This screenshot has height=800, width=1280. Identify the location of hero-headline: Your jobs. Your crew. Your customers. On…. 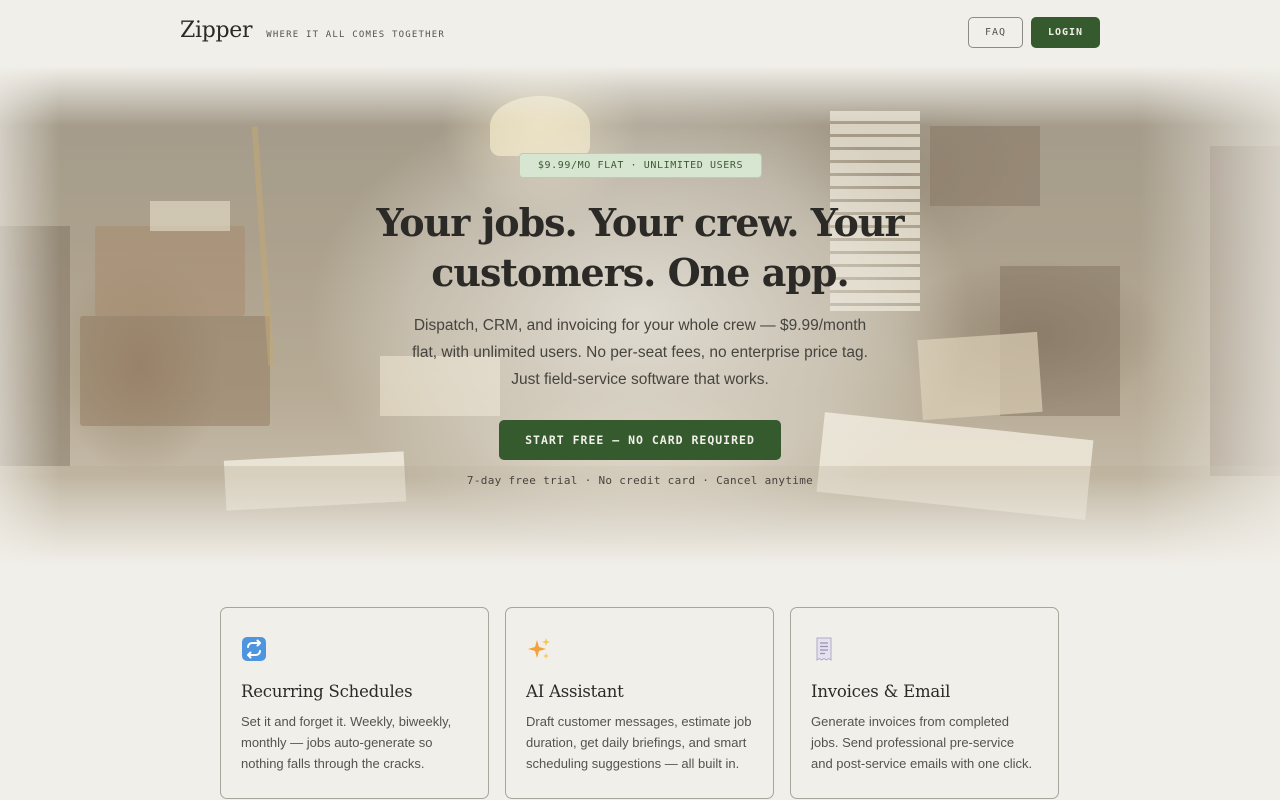
(640, 248).